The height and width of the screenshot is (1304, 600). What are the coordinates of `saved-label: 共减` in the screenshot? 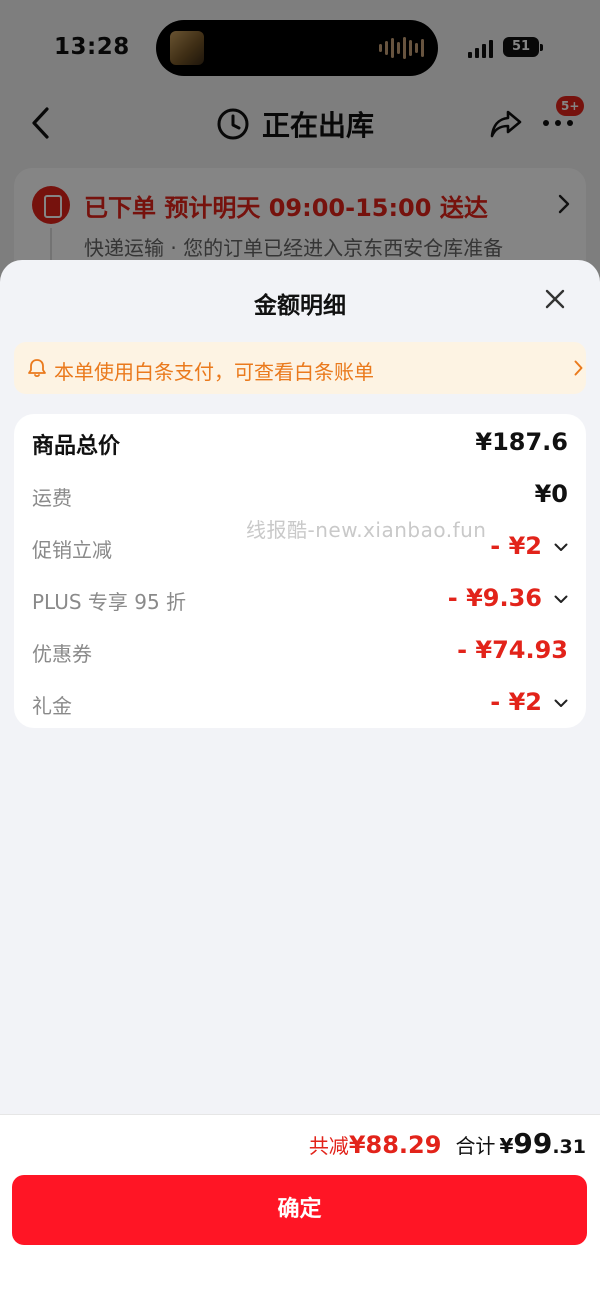 It's located at (328, 1146).